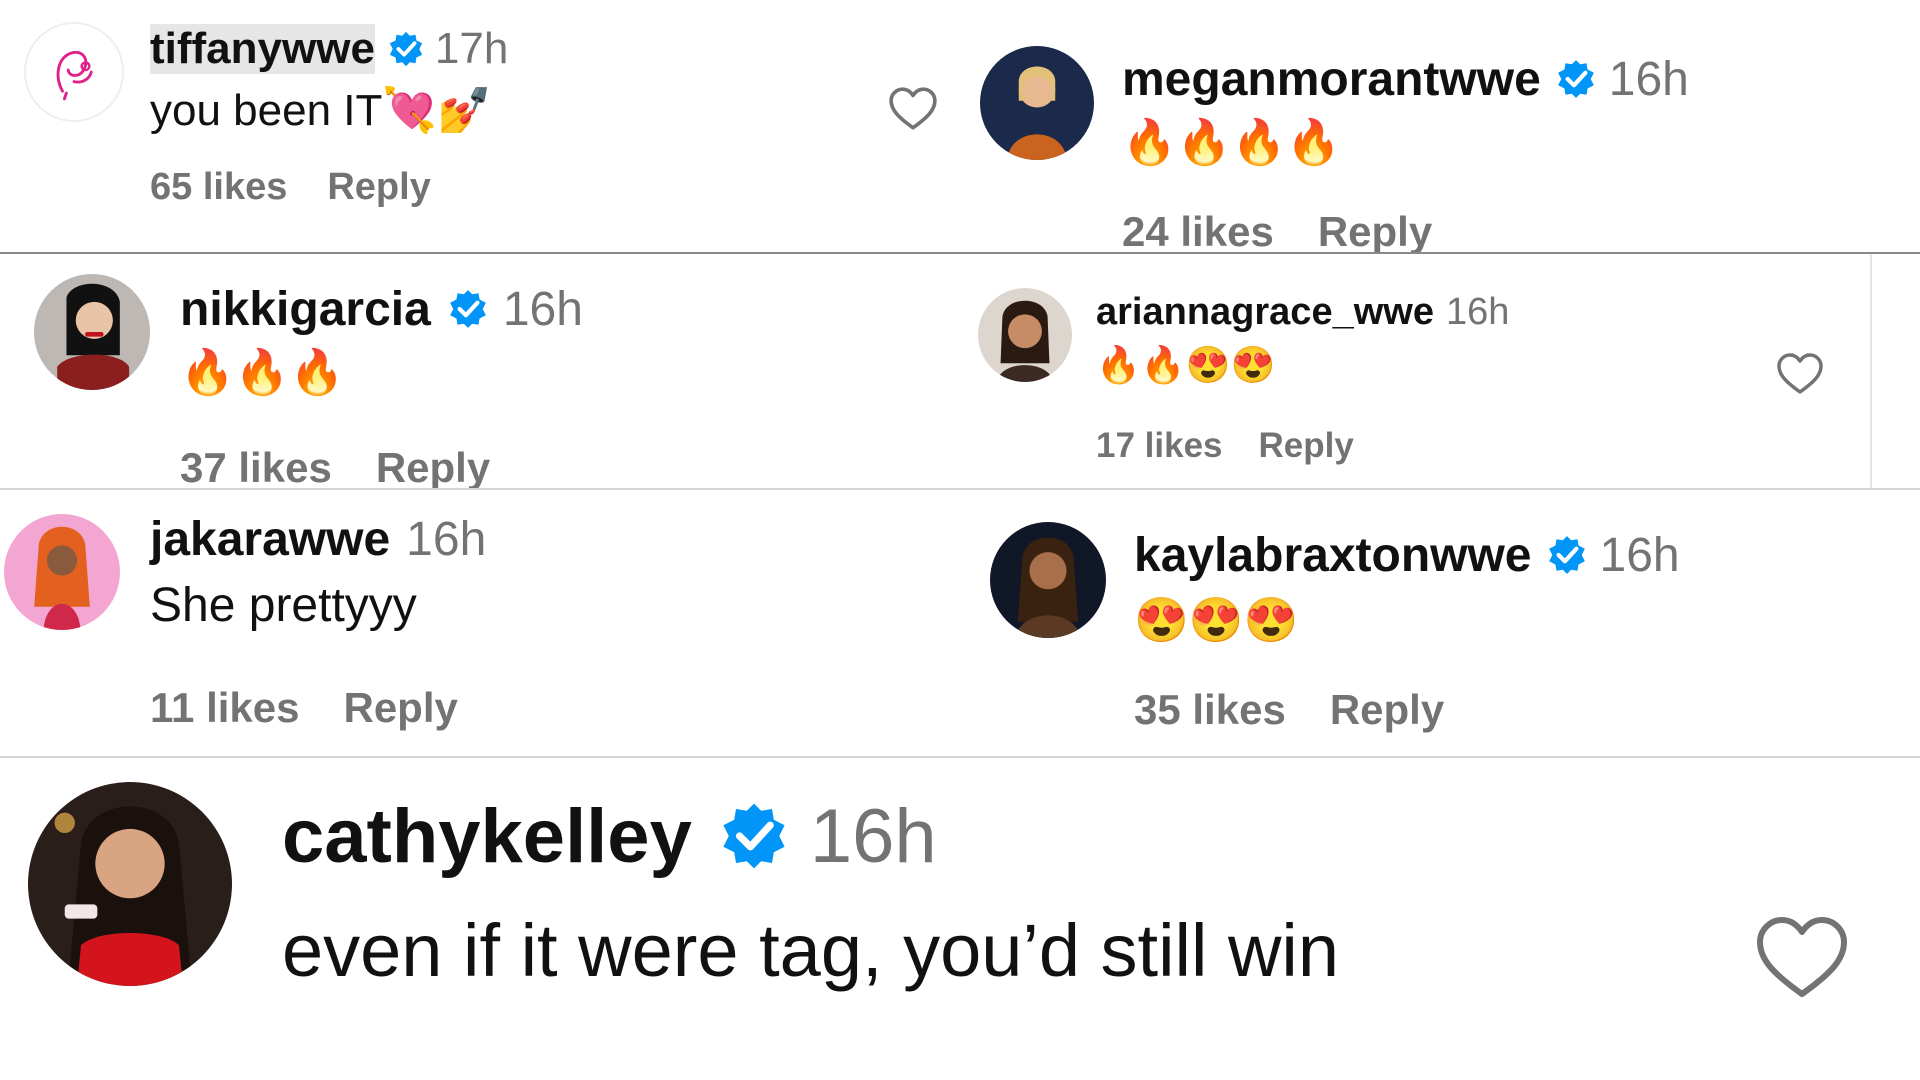 This screenshot has width=1920, height=1080. What do you see at coordinates (266, 110) in the screenshot?
I see `comment-text: you been IT` at bounding box center [266, 110].